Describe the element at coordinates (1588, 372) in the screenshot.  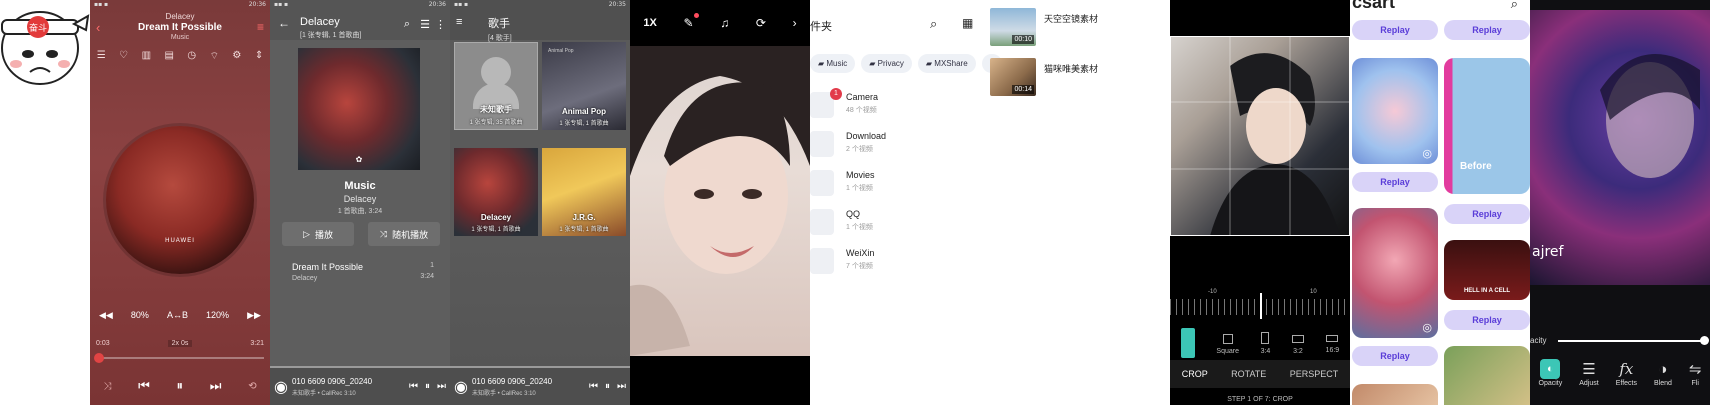
I see `tool-adjust: ☰ Adjust` at that location.